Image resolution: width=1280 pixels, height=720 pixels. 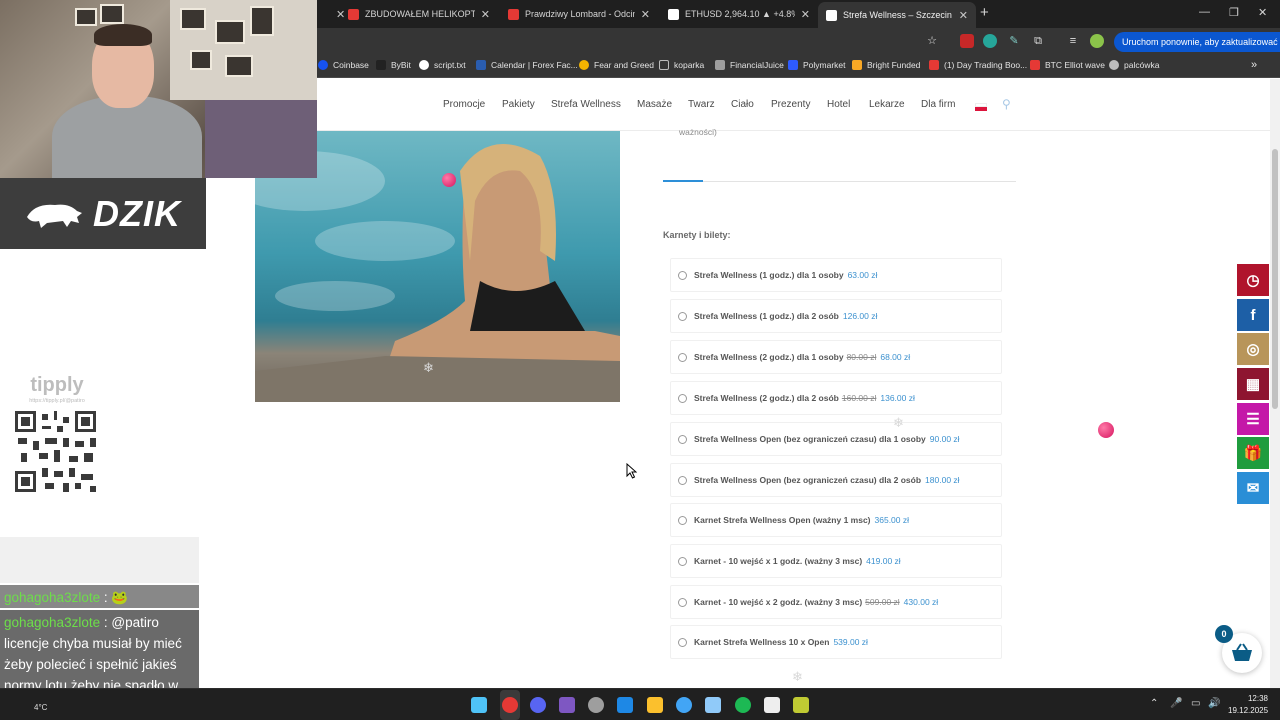 I want to click on tab-2: ETHUSD 2,964.10 ▲ +4.8% Bez ✕, so click(x=739, y=14).